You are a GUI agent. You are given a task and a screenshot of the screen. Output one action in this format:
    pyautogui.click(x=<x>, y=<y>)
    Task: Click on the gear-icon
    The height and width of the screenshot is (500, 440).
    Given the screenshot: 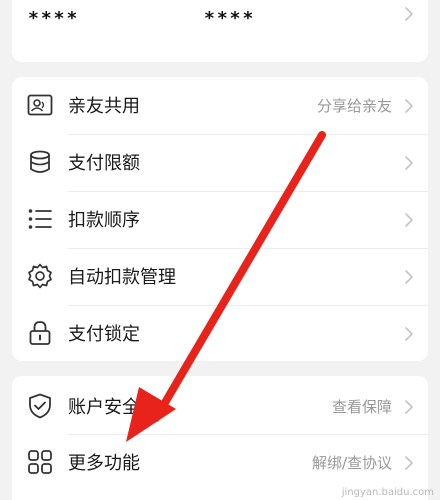 What is the action you would take?
    pyautogui.click(x=40, y=276)
    